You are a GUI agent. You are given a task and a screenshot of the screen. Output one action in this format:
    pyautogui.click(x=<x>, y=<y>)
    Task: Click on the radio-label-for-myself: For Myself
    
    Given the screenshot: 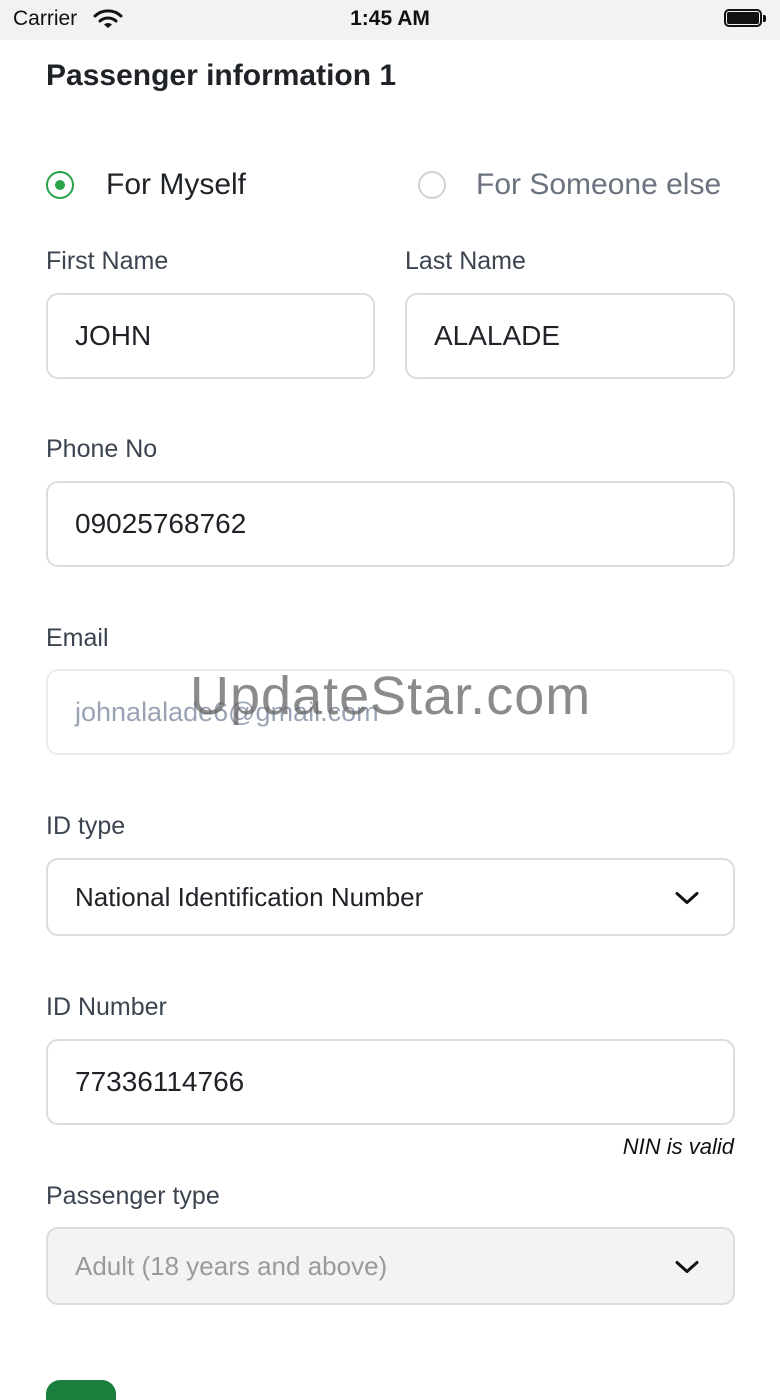 What is the action you would take?
    pyautogui.click(x=176, y=184)
    